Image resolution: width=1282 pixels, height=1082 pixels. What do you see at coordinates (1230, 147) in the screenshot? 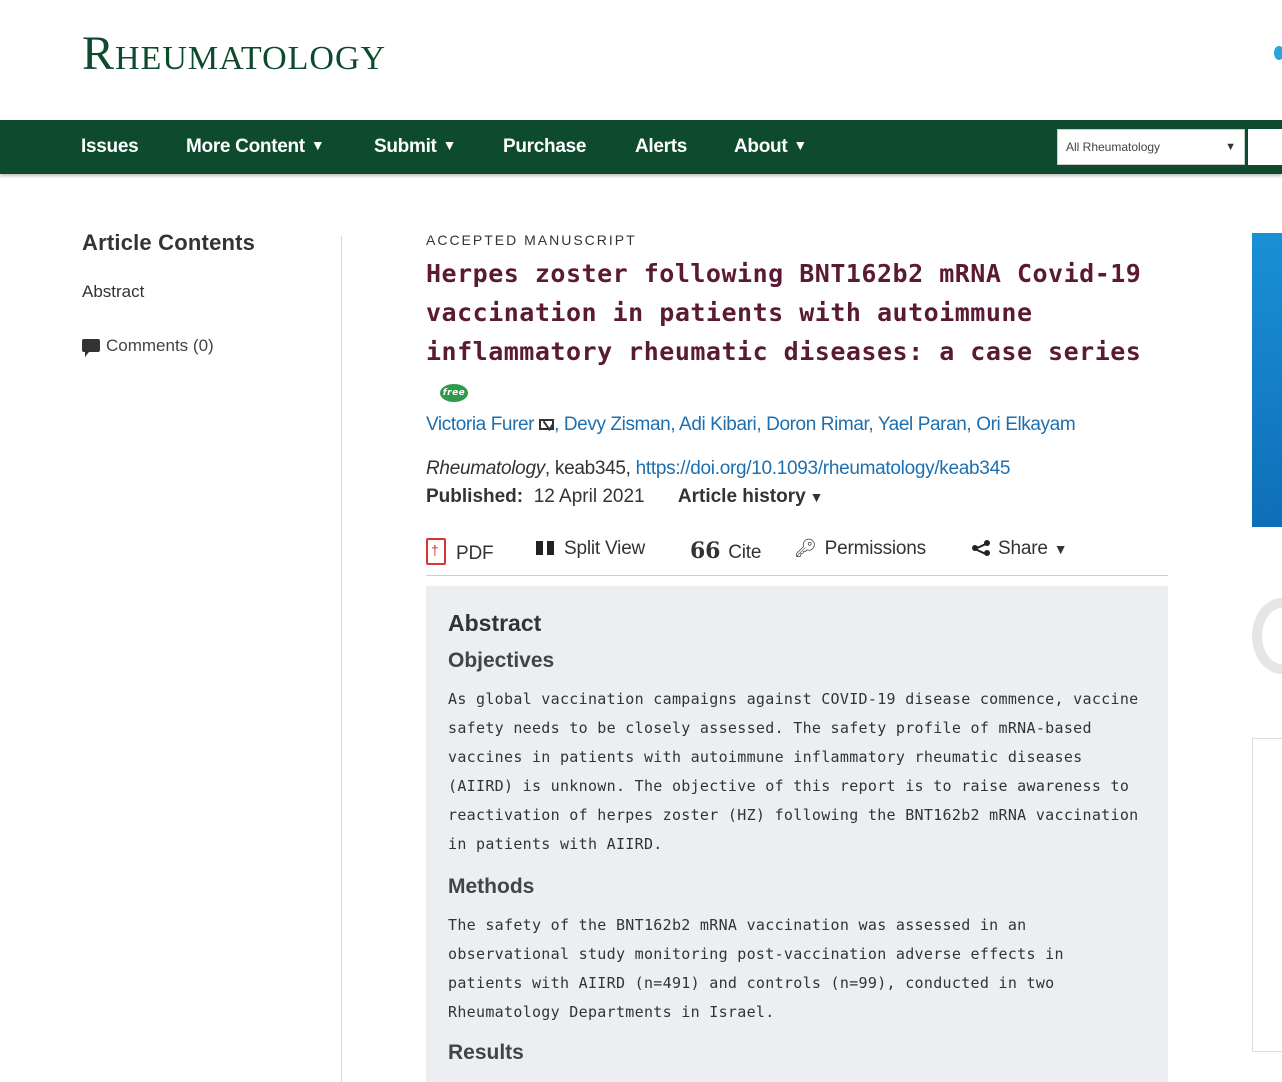
I see `chevron-down-icon: ▼` at bounding box center [1230, 147].